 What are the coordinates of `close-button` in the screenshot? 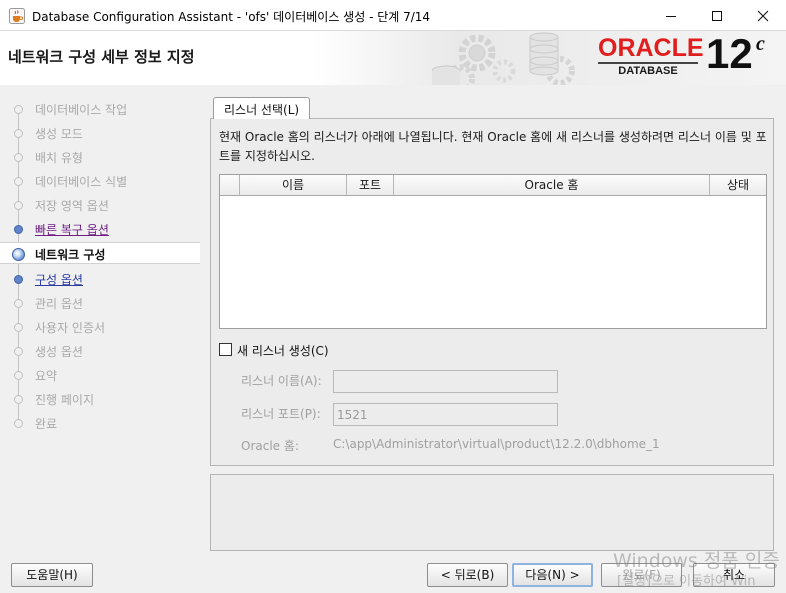 It's located at (763, 15).